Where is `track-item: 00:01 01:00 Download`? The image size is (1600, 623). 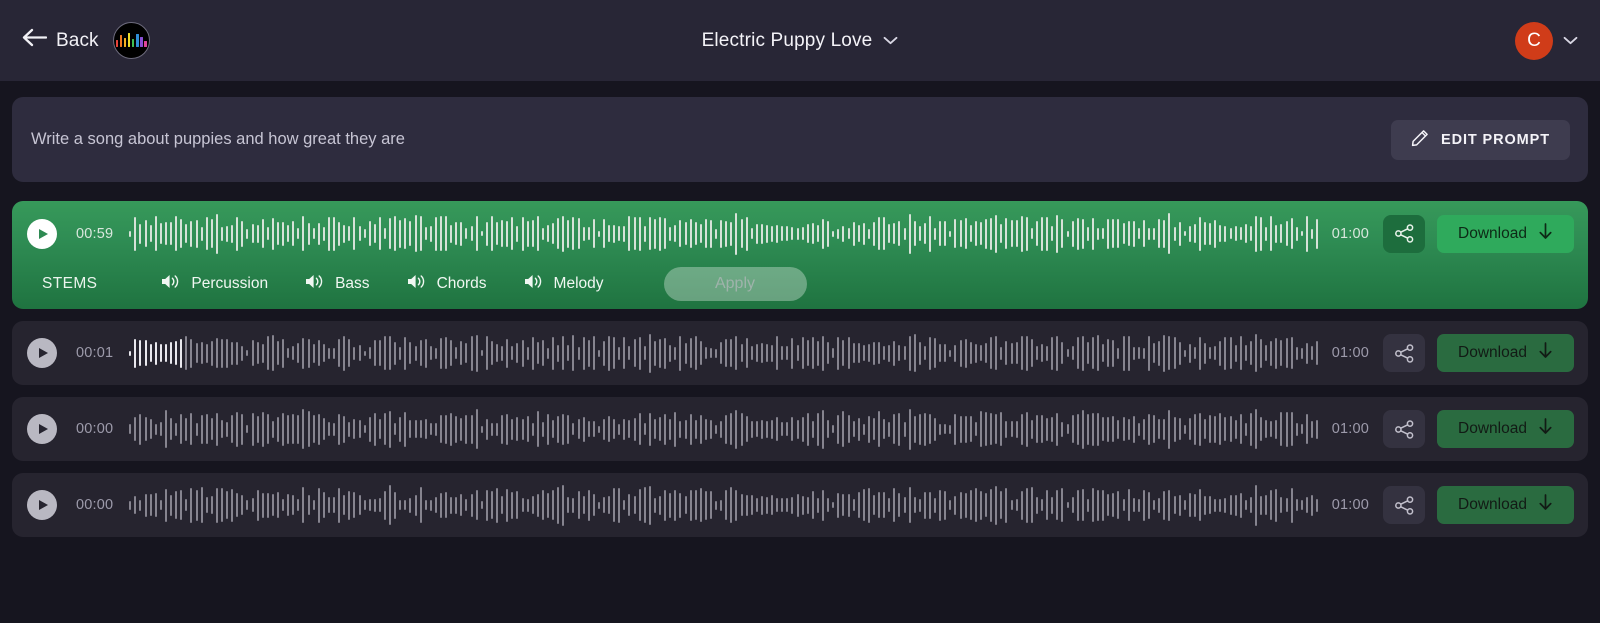
track-item: 00:01 01:00 Download is located at coordinates (800, 353).